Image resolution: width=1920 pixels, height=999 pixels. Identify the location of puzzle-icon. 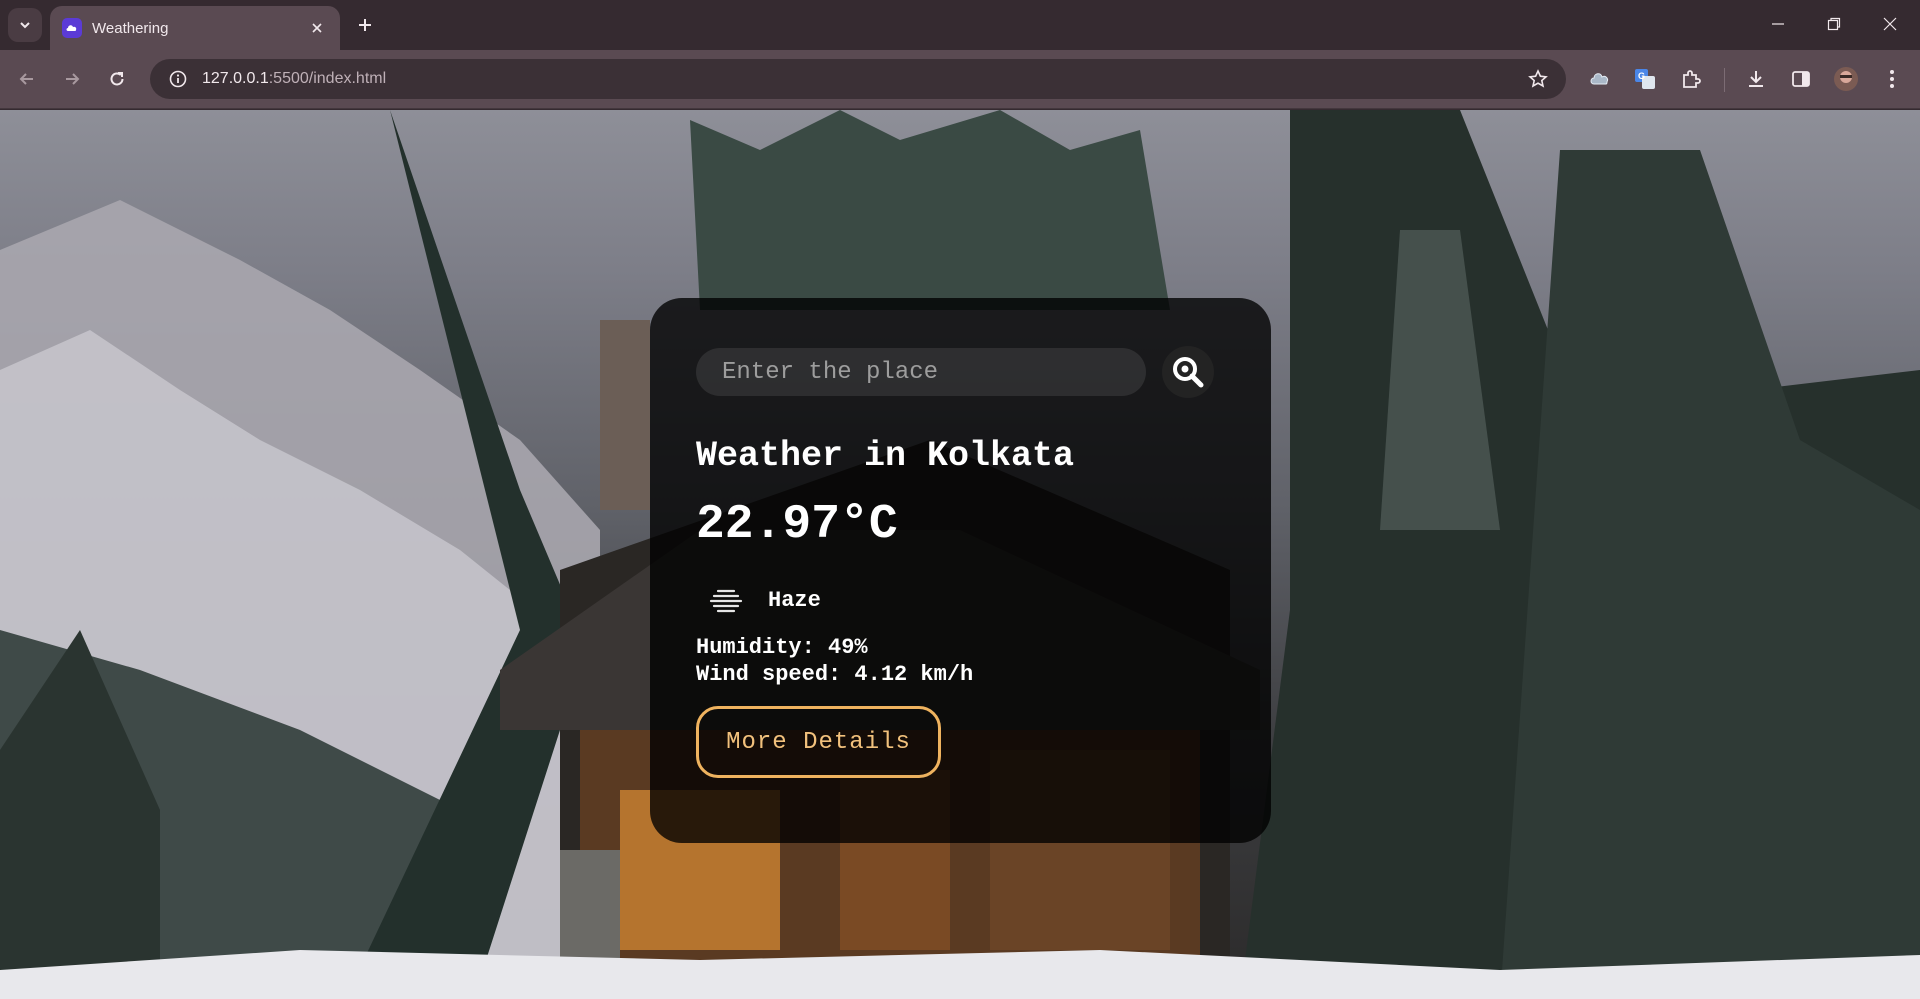
(1692, 79).